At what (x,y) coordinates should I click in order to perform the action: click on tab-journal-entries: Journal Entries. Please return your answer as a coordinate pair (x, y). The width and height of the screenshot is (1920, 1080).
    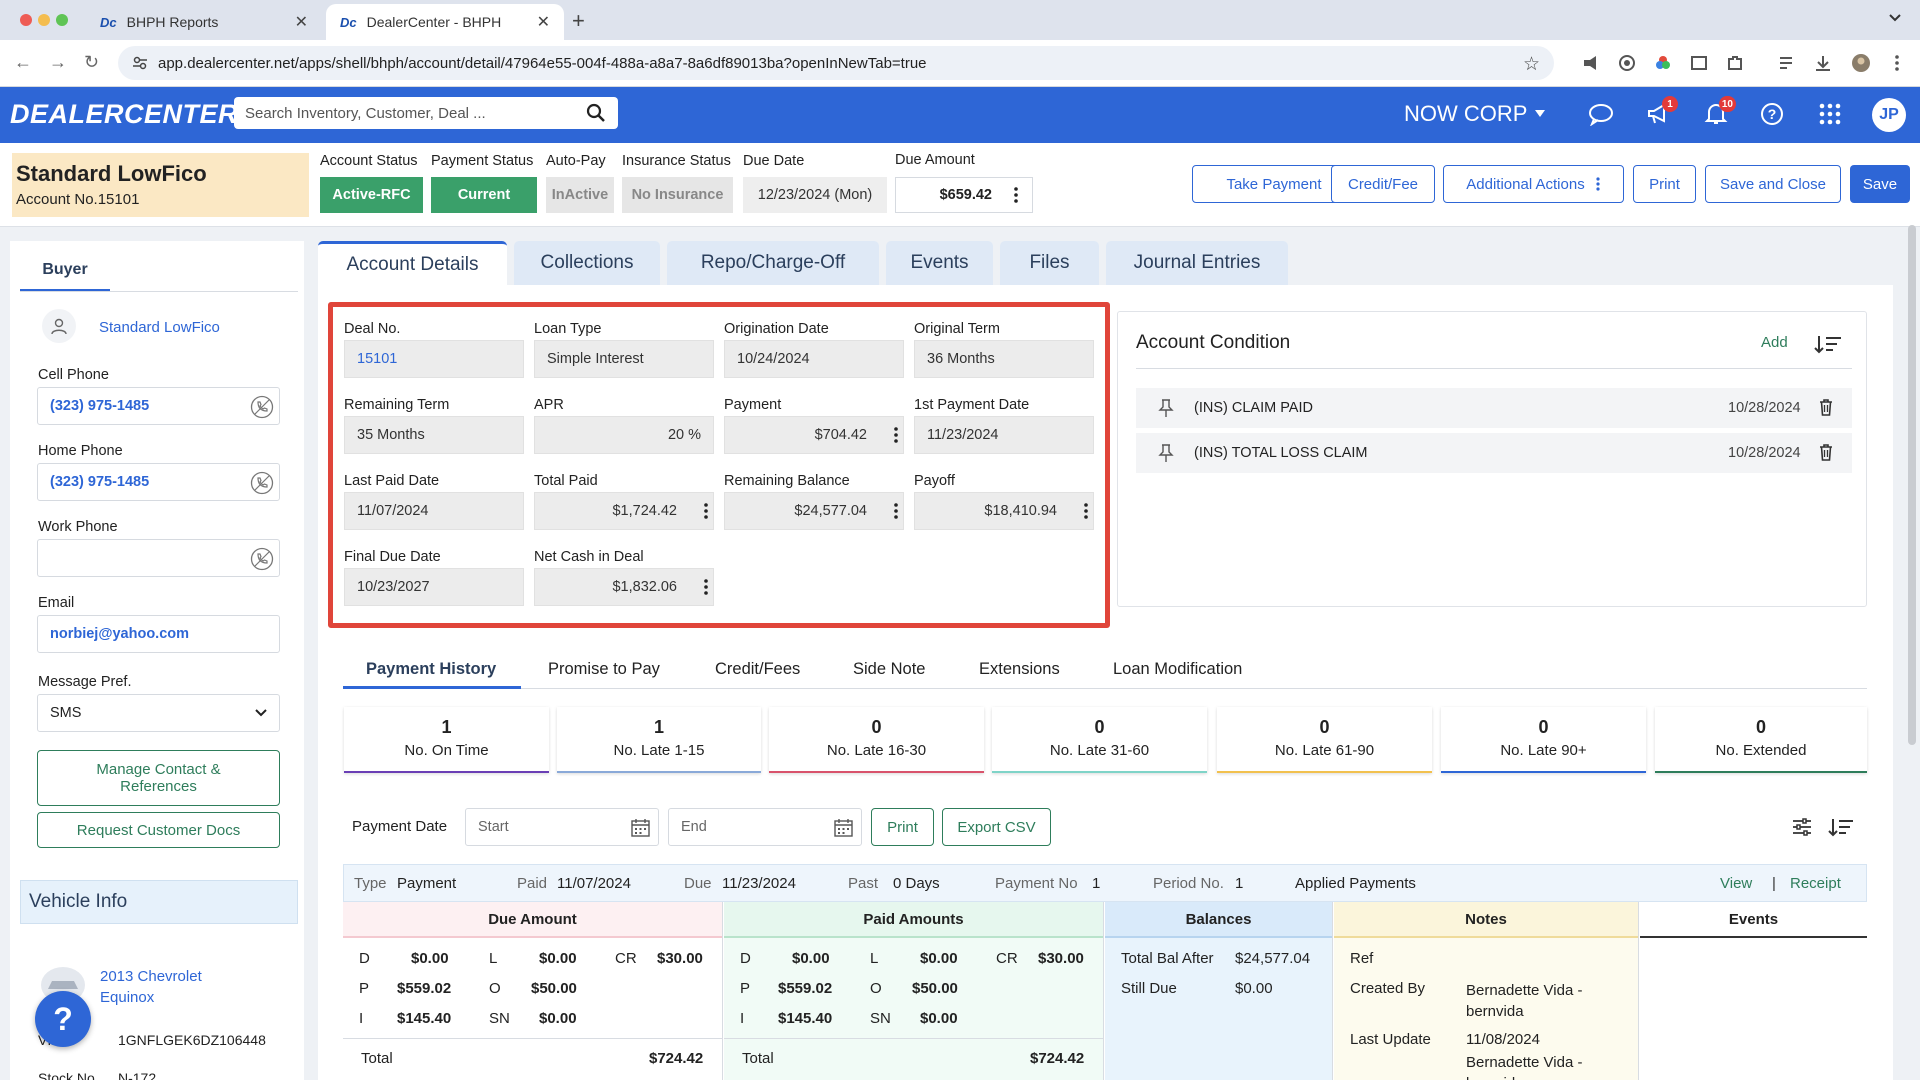
    Looking at the image, I should click on (1197, 263).